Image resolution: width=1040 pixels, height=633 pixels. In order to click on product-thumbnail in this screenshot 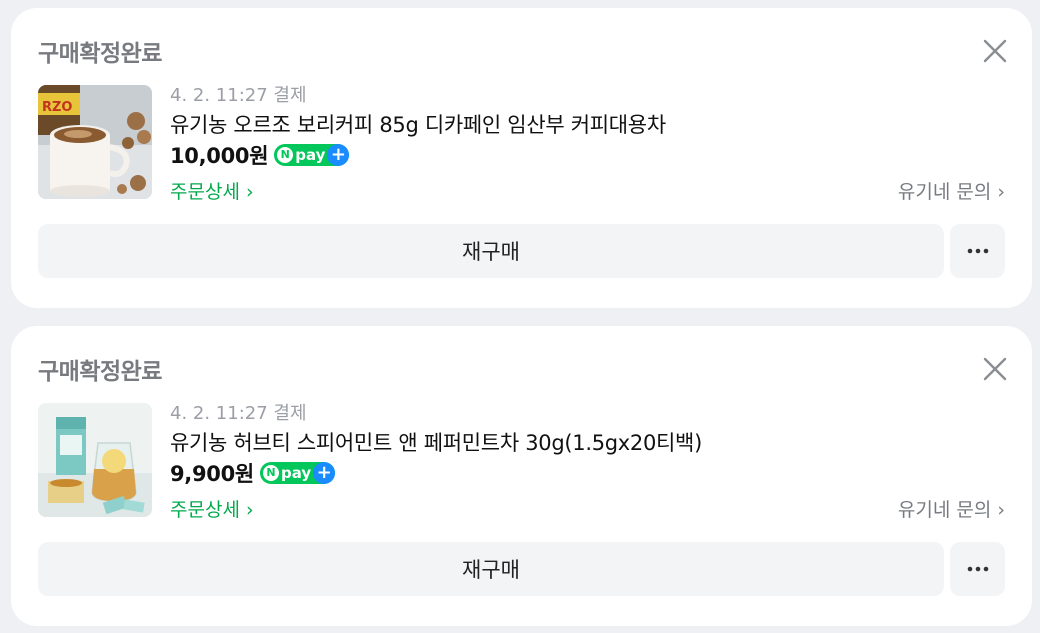, I will do `click(95, 460)`.